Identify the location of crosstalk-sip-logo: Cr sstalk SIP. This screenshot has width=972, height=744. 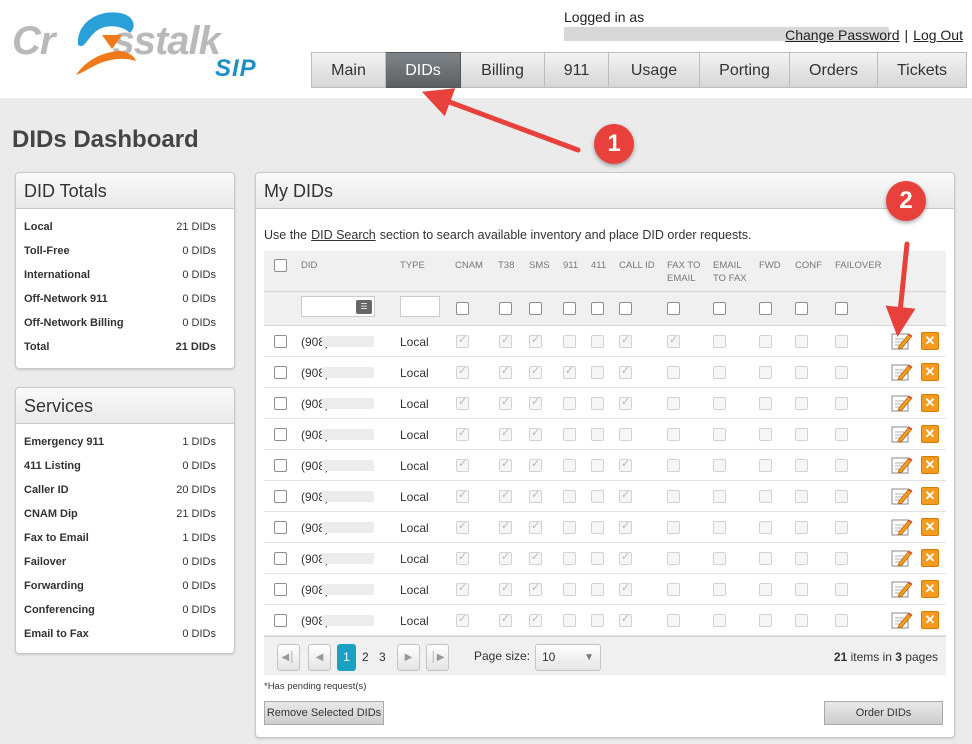
(147, 43).